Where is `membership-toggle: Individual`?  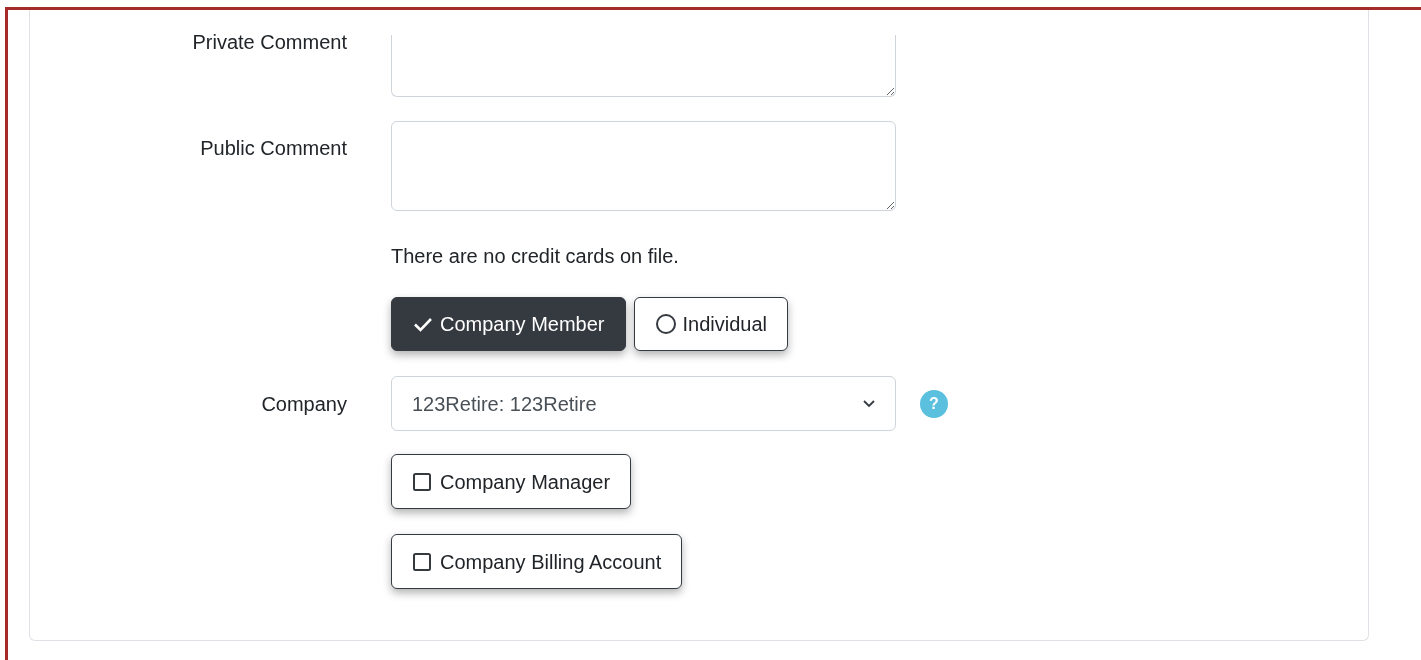 membership-toggle: Individual is located at coordinates (711, 324).